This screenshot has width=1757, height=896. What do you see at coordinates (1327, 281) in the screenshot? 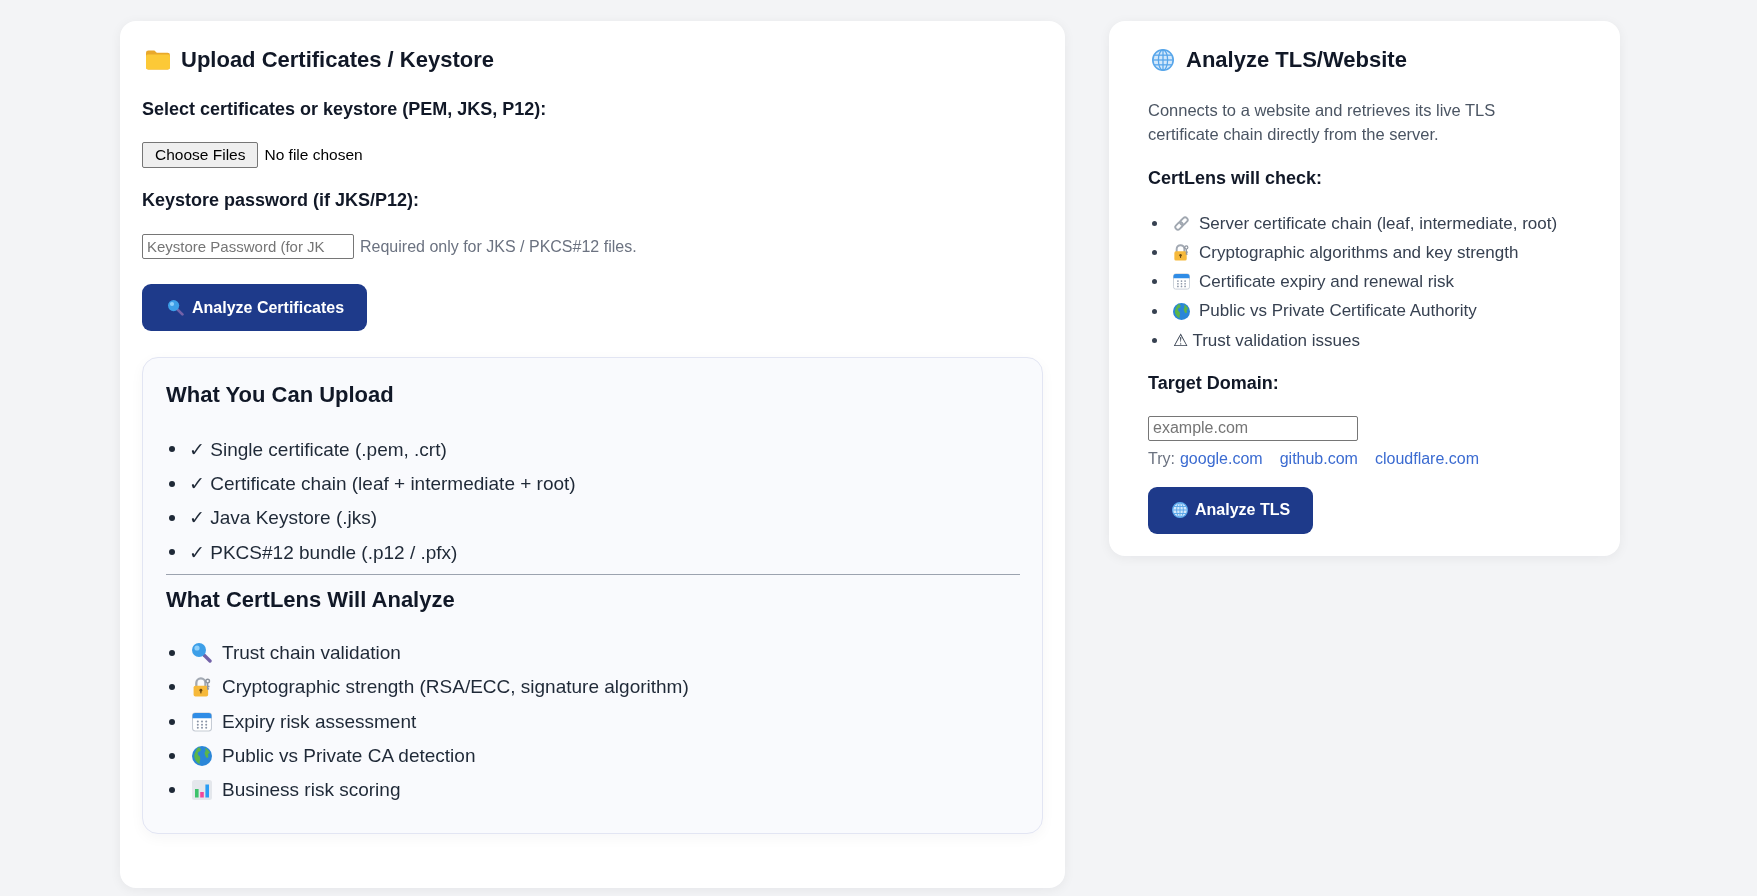
I see `list-item-text: Certificate expiry and renewal risk` at bounding box center [1327, 281].